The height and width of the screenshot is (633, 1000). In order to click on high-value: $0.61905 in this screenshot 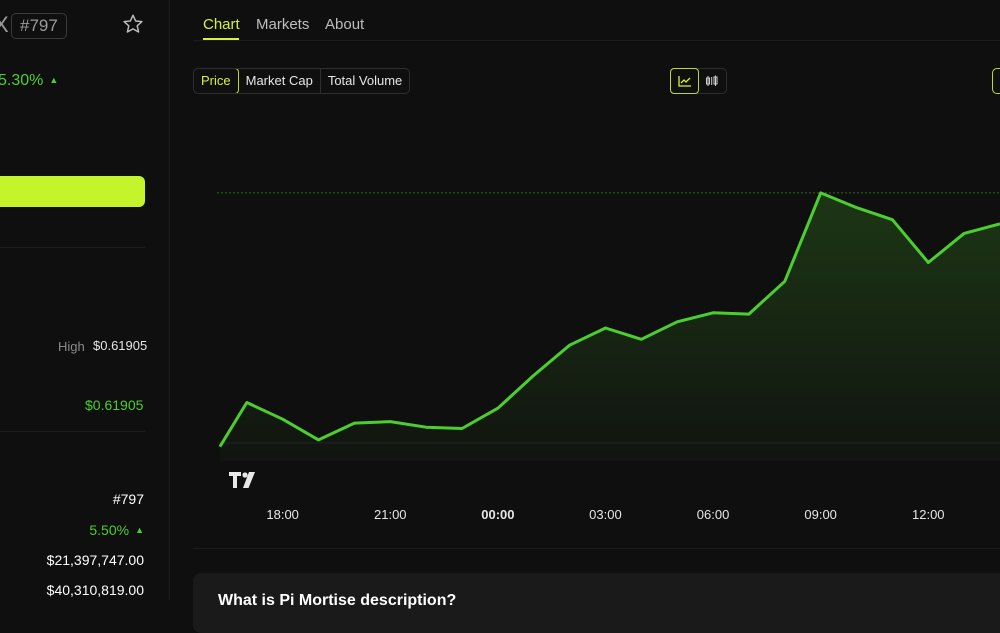, I will do `click(120, 345)`.